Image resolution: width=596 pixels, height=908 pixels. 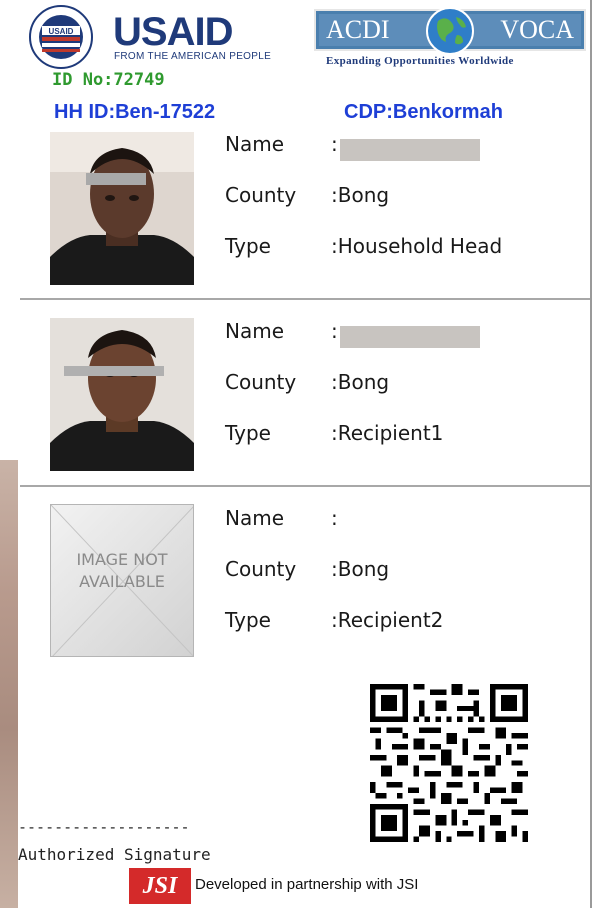 I want to click on voca-word: VOCA, so click(x=537, y=29).